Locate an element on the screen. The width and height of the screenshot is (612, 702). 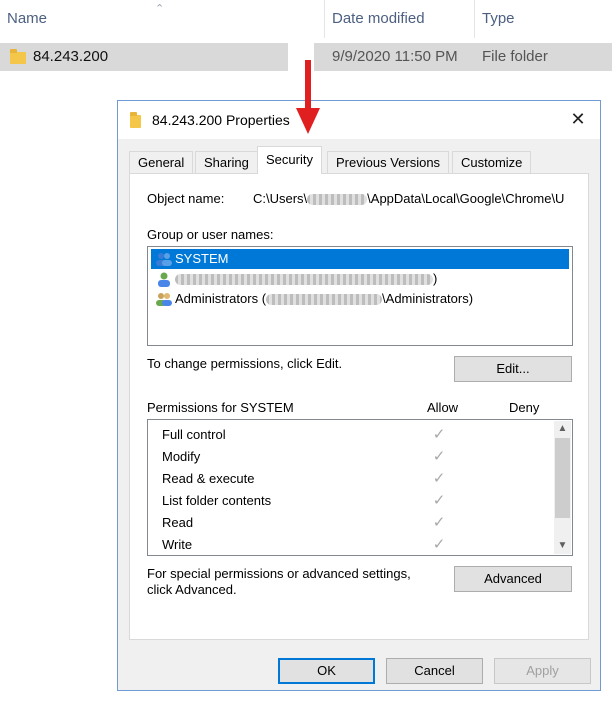
user-name: SYSTEM is located at coordinates (202, 258).